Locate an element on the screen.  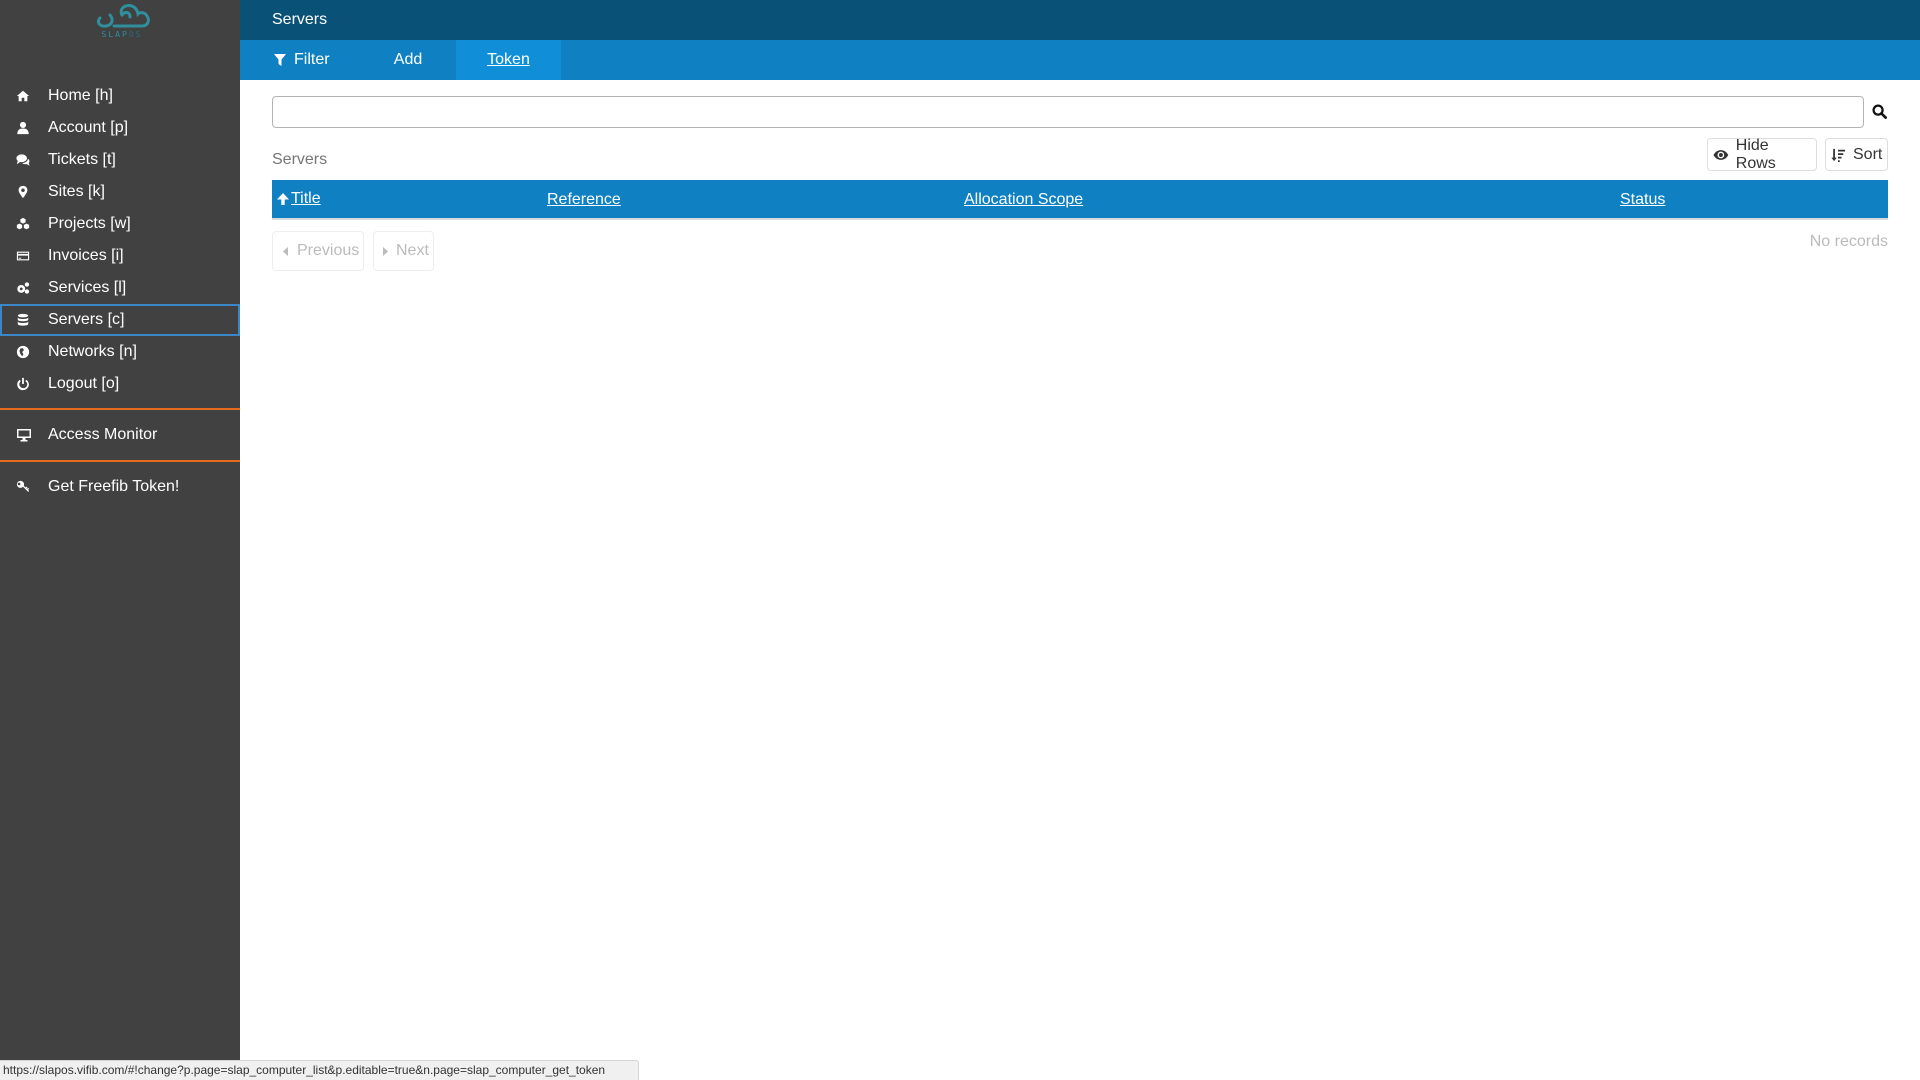
home-icon is located at coordinates (25, 96).